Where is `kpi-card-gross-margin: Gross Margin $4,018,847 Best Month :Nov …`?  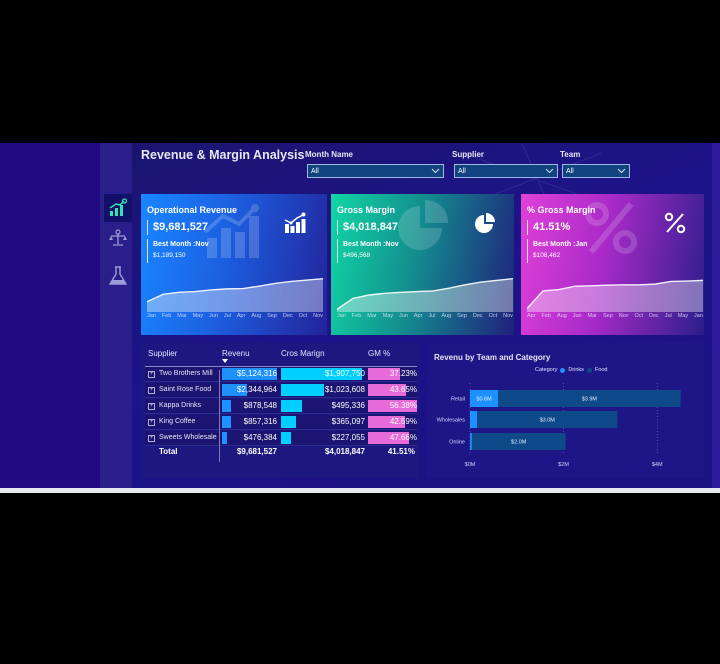
kpi-card-gross-margin: Gross Margin $4,018,847 Best Month :Nov … is located at coordinates (422, 264).